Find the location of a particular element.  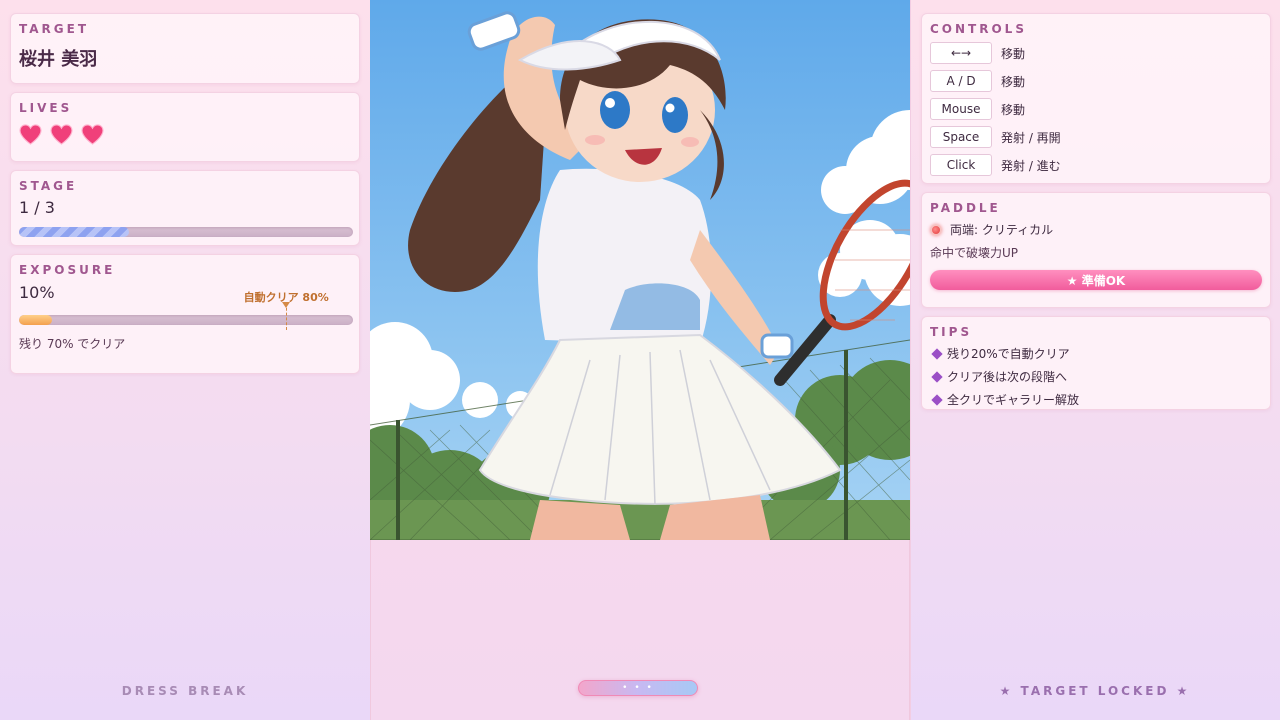

paddle-handle: • • • is located at coordinates (638, 688).